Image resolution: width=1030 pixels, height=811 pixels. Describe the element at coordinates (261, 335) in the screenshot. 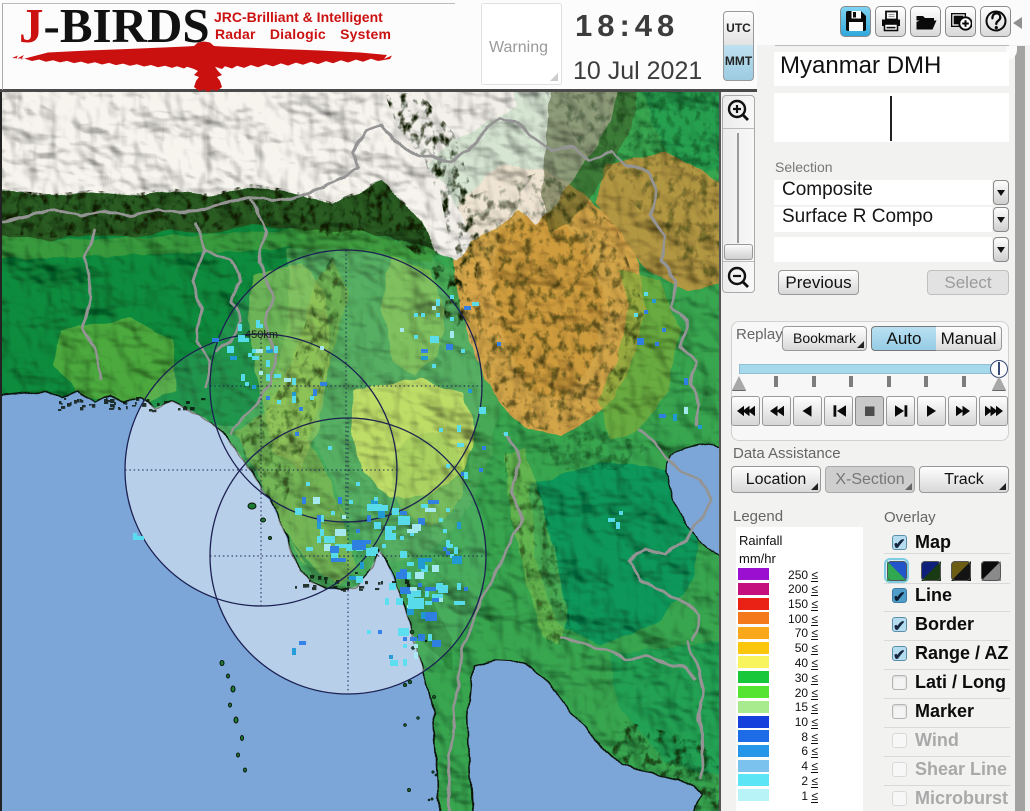

I see `svg-text: 450km` at that location.